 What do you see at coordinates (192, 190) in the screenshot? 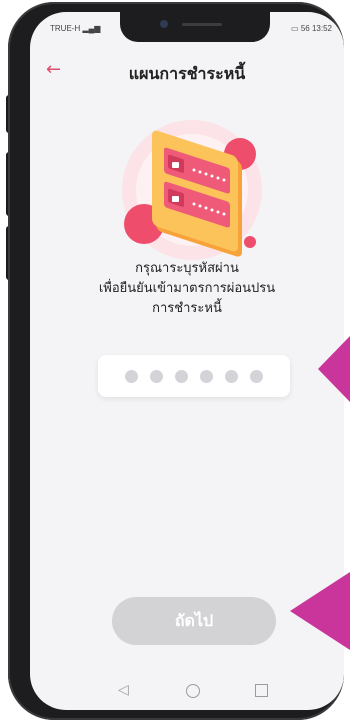
I see `password-card-lock-illustration` at bounding box center [192, 190].